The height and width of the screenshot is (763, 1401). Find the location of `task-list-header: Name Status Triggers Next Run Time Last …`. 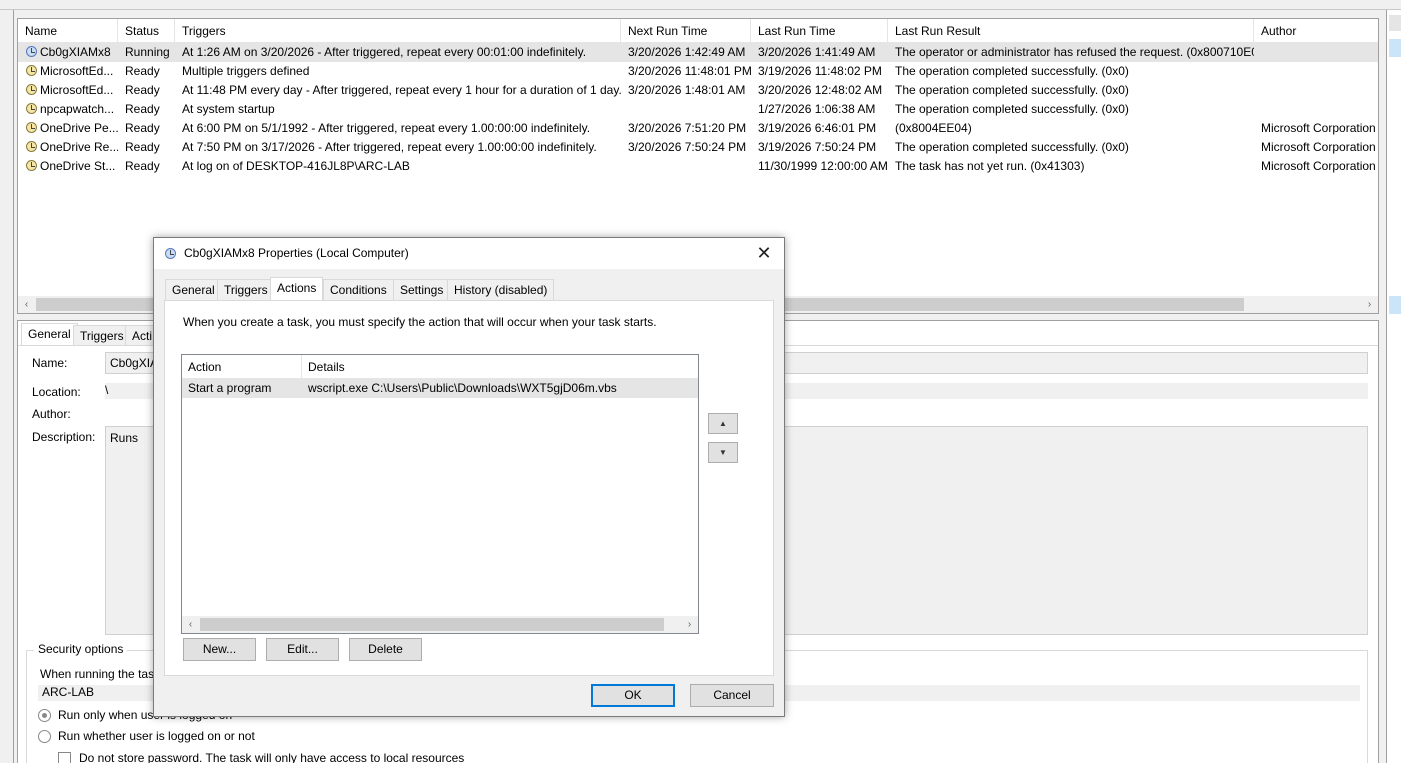

task-list-header: Name Status Triggers Next Run Time Last … is located at coordinates (698, 31).